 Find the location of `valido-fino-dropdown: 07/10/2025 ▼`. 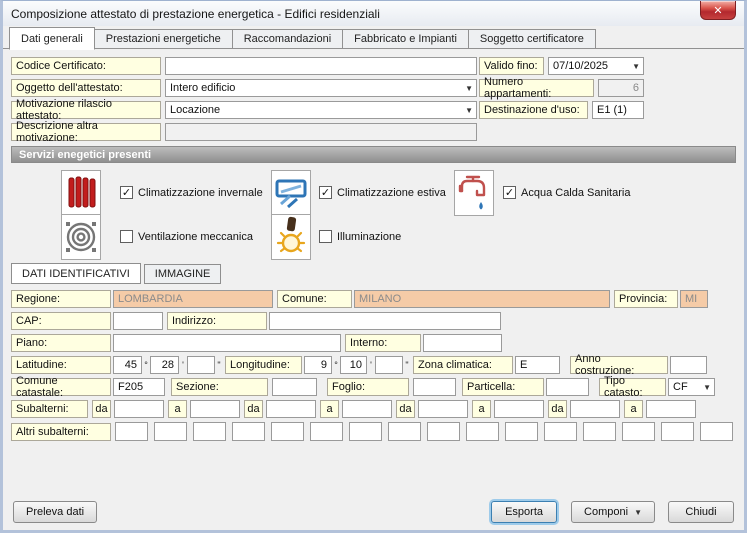

valido-fino-dropdown: 07/10/2025 ▼ is located at coordinates (596, 66).